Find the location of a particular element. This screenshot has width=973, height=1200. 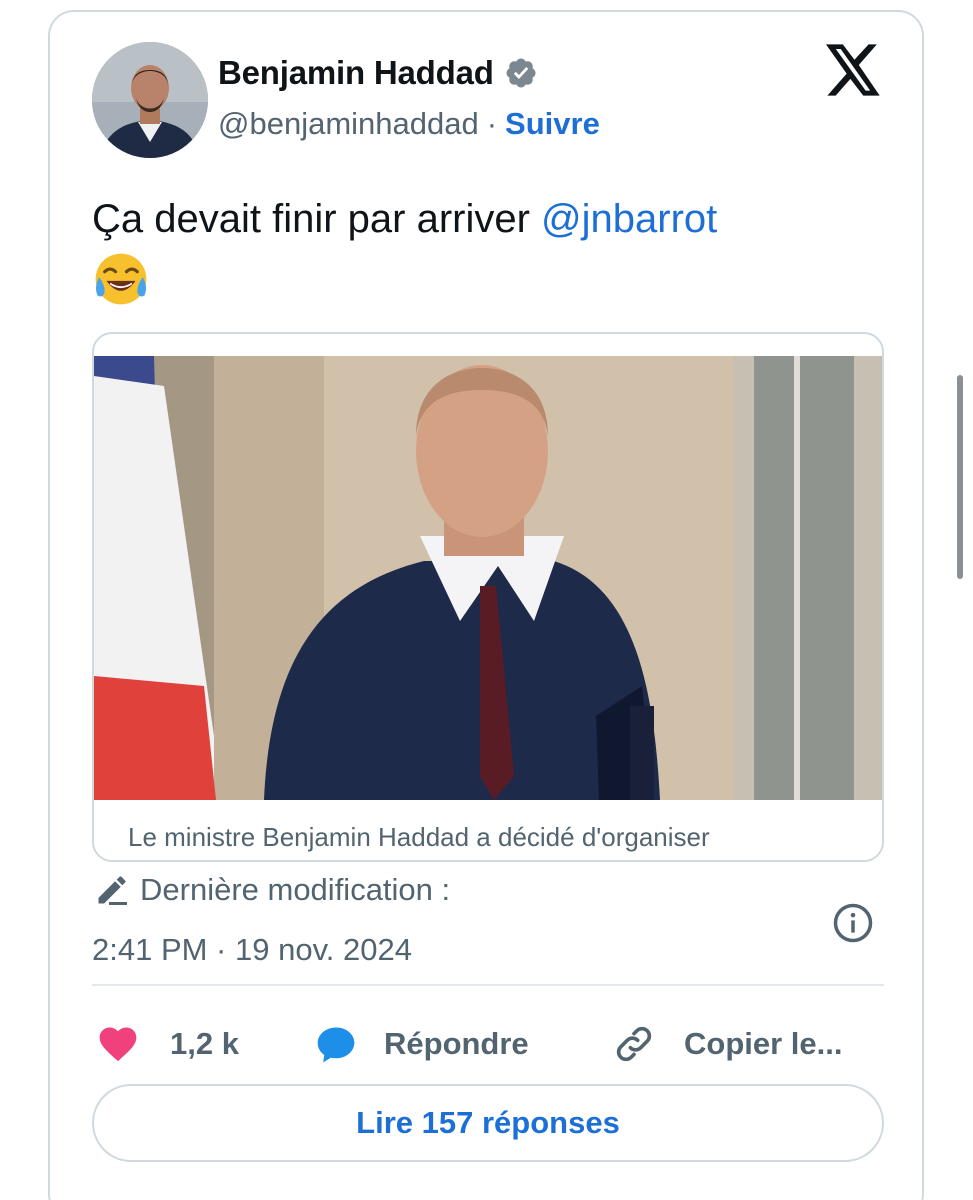

reply-label: Répondre is located at coordinates (456, 1043).